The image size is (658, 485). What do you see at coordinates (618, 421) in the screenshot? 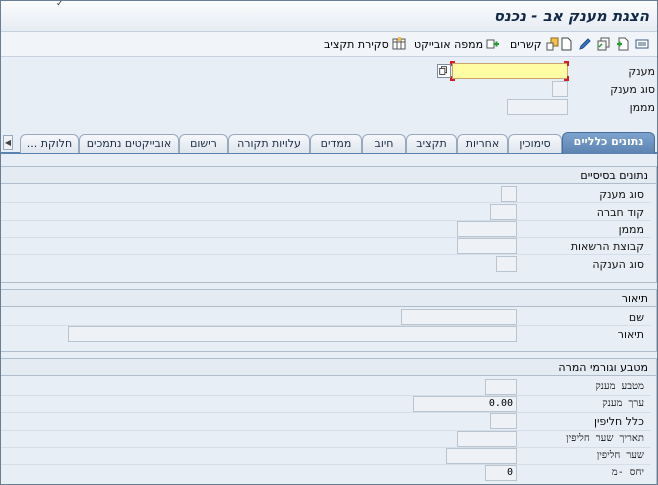
I see `exchange-rule-label: כלל חליפין` at bounding box center [618, 421].